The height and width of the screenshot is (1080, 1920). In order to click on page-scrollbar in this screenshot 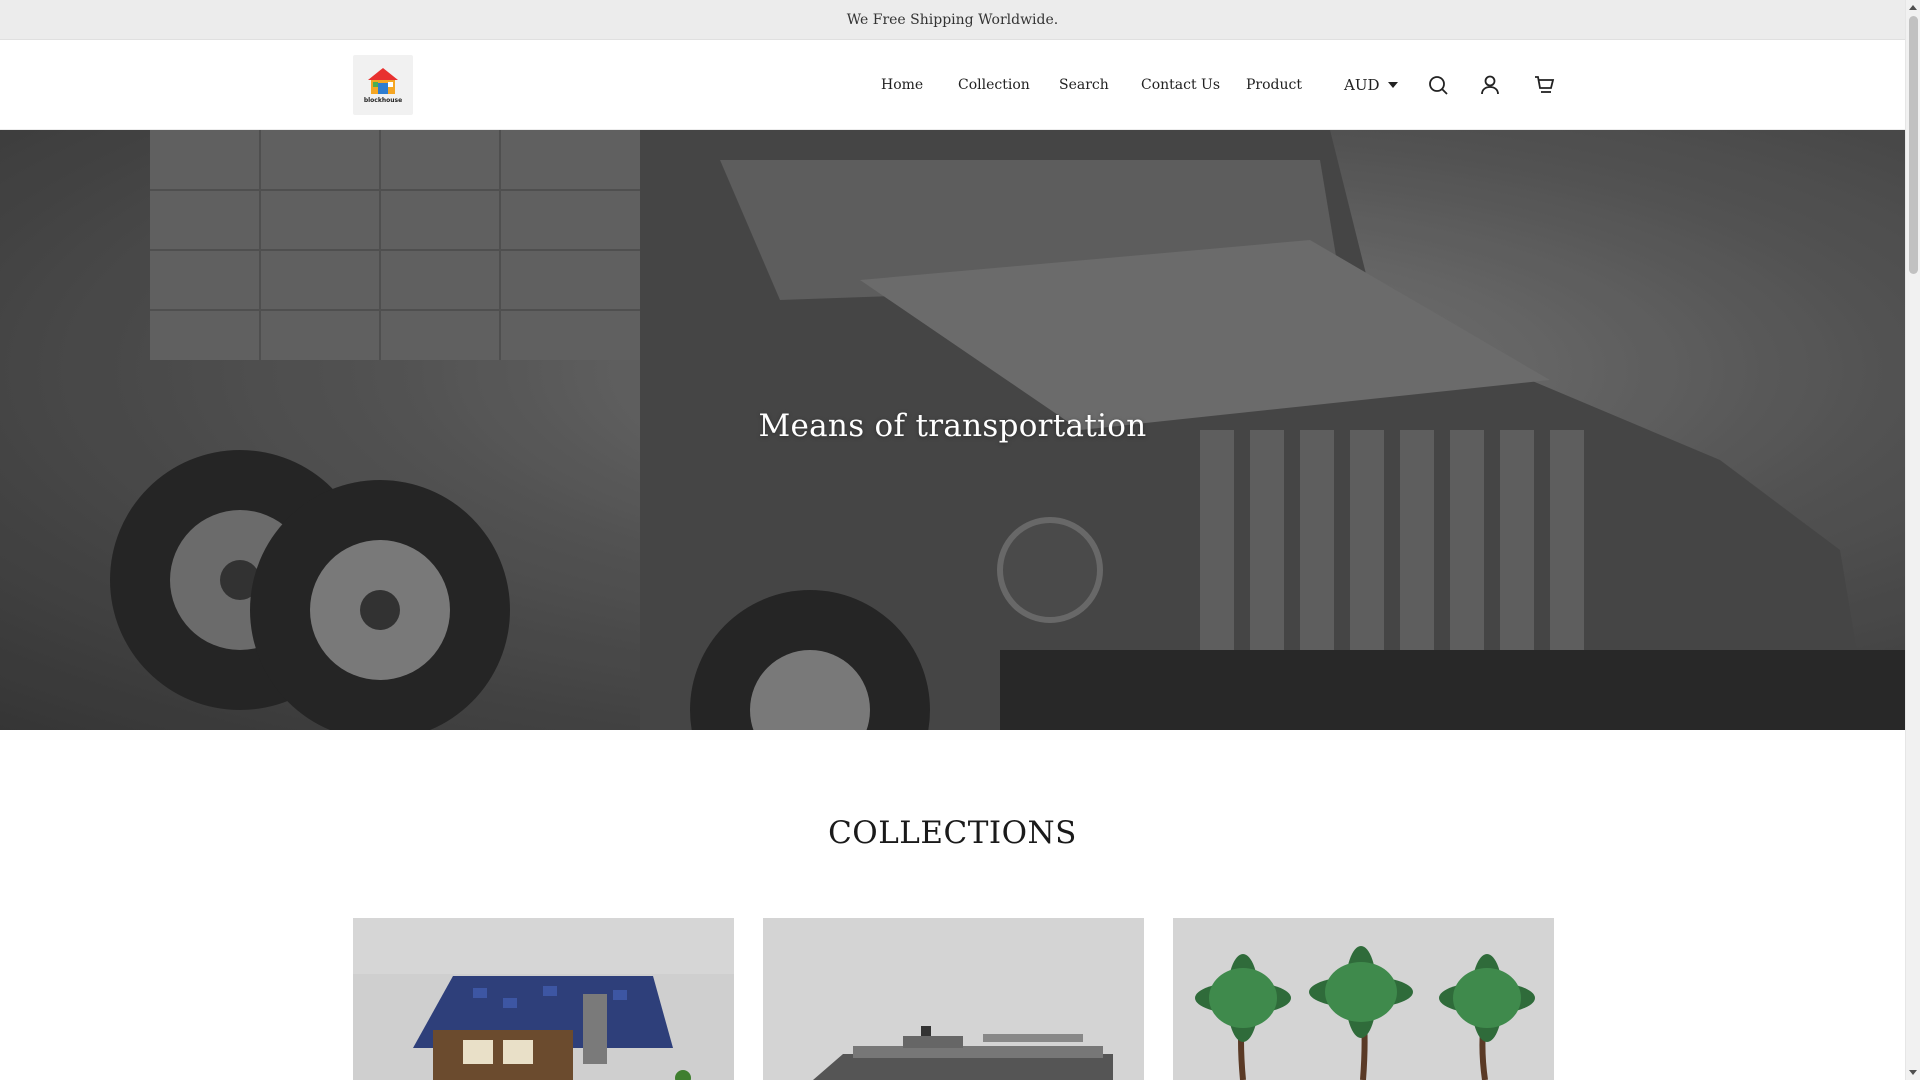, I will do `click(1912, 540)`.